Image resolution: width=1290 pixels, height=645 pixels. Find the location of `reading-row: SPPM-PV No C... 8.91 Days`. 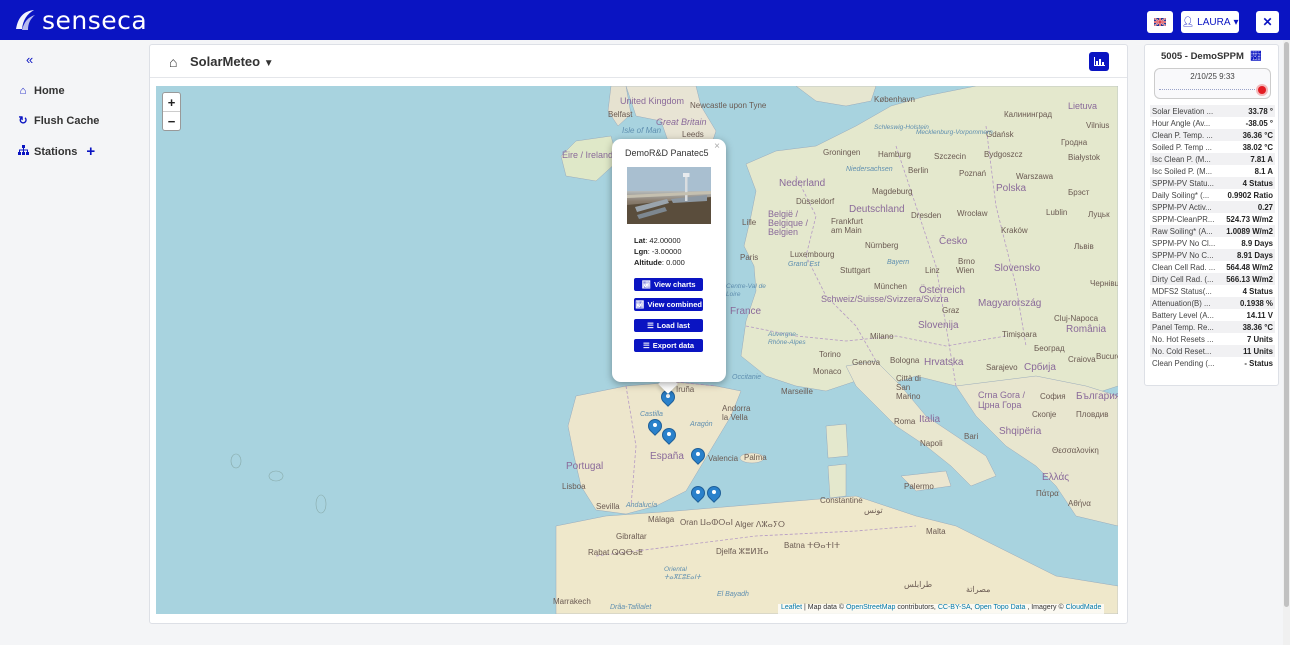

reading-row: SPPM-PV No C... 8.91 Days is located at coordinates (1212, 255).